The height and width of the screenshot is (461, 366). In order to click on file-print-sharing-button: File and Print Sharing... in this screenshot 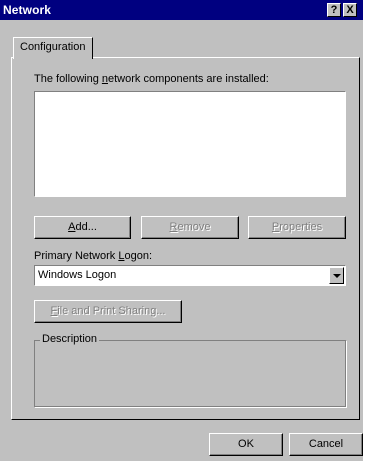, I will do `click(108, 311)`.